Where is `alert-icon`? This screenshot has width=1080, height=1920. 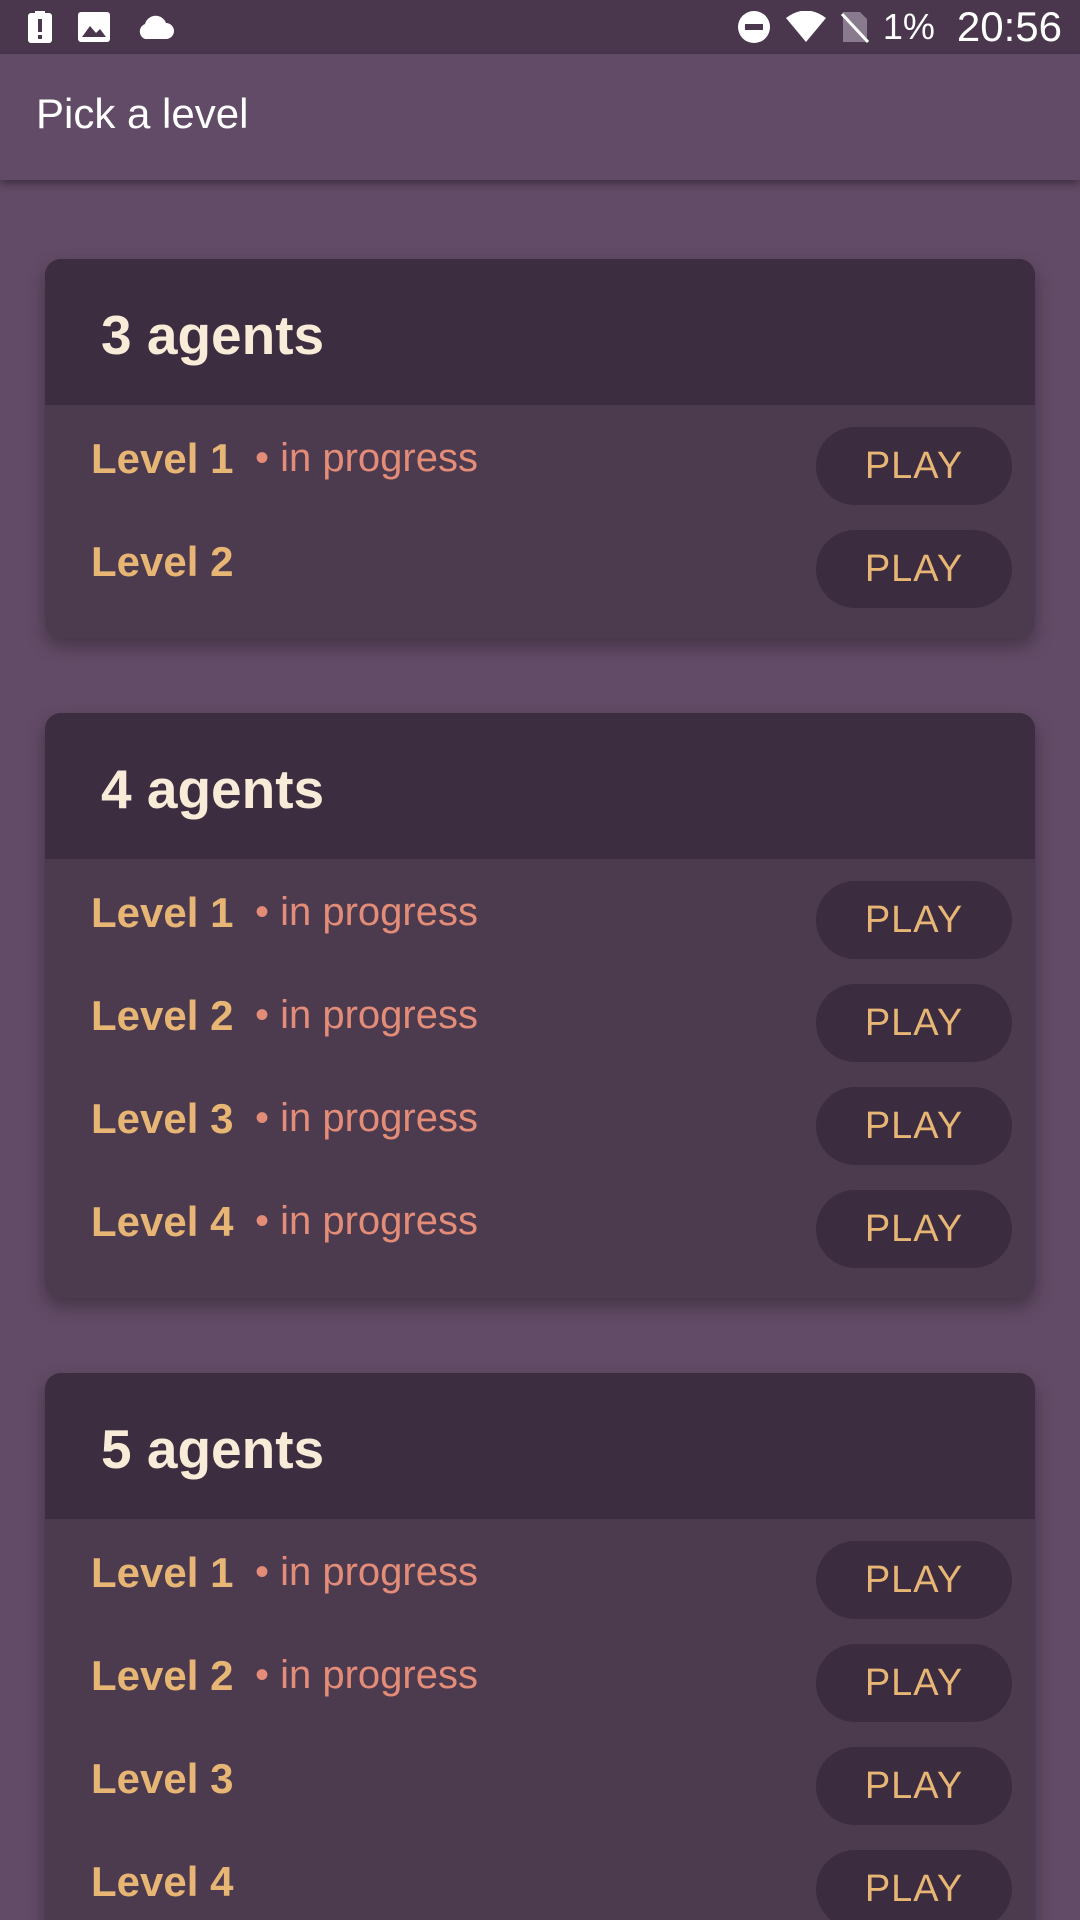
alert-icon is located at coordinates (40, 27).